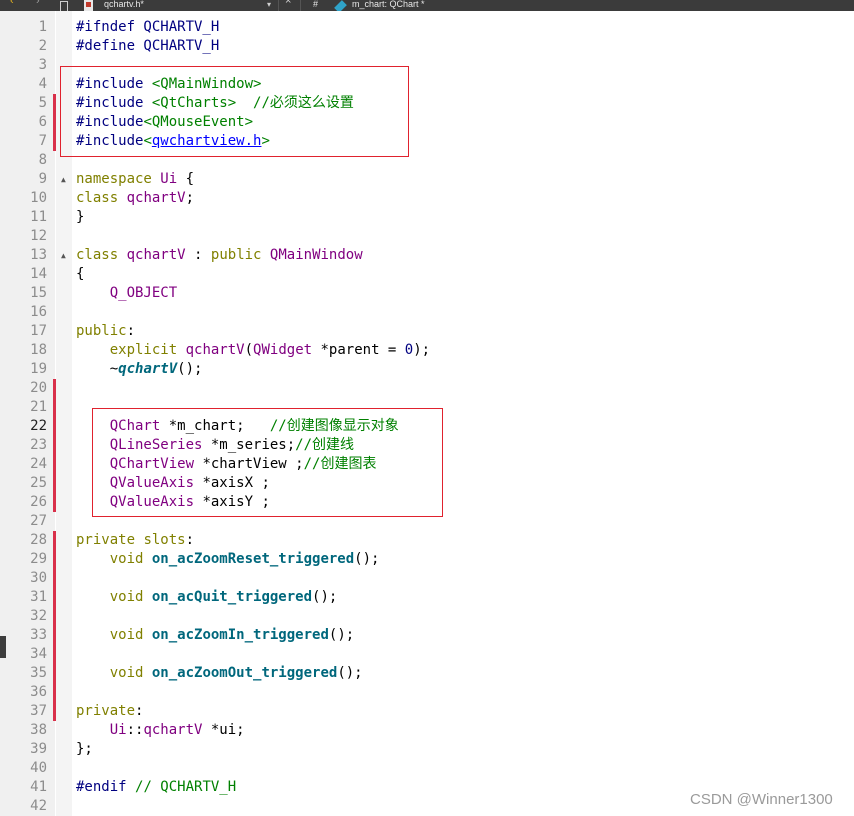  I want to click on code-line: Ui::qchartV *ui;, so click(160, 730).